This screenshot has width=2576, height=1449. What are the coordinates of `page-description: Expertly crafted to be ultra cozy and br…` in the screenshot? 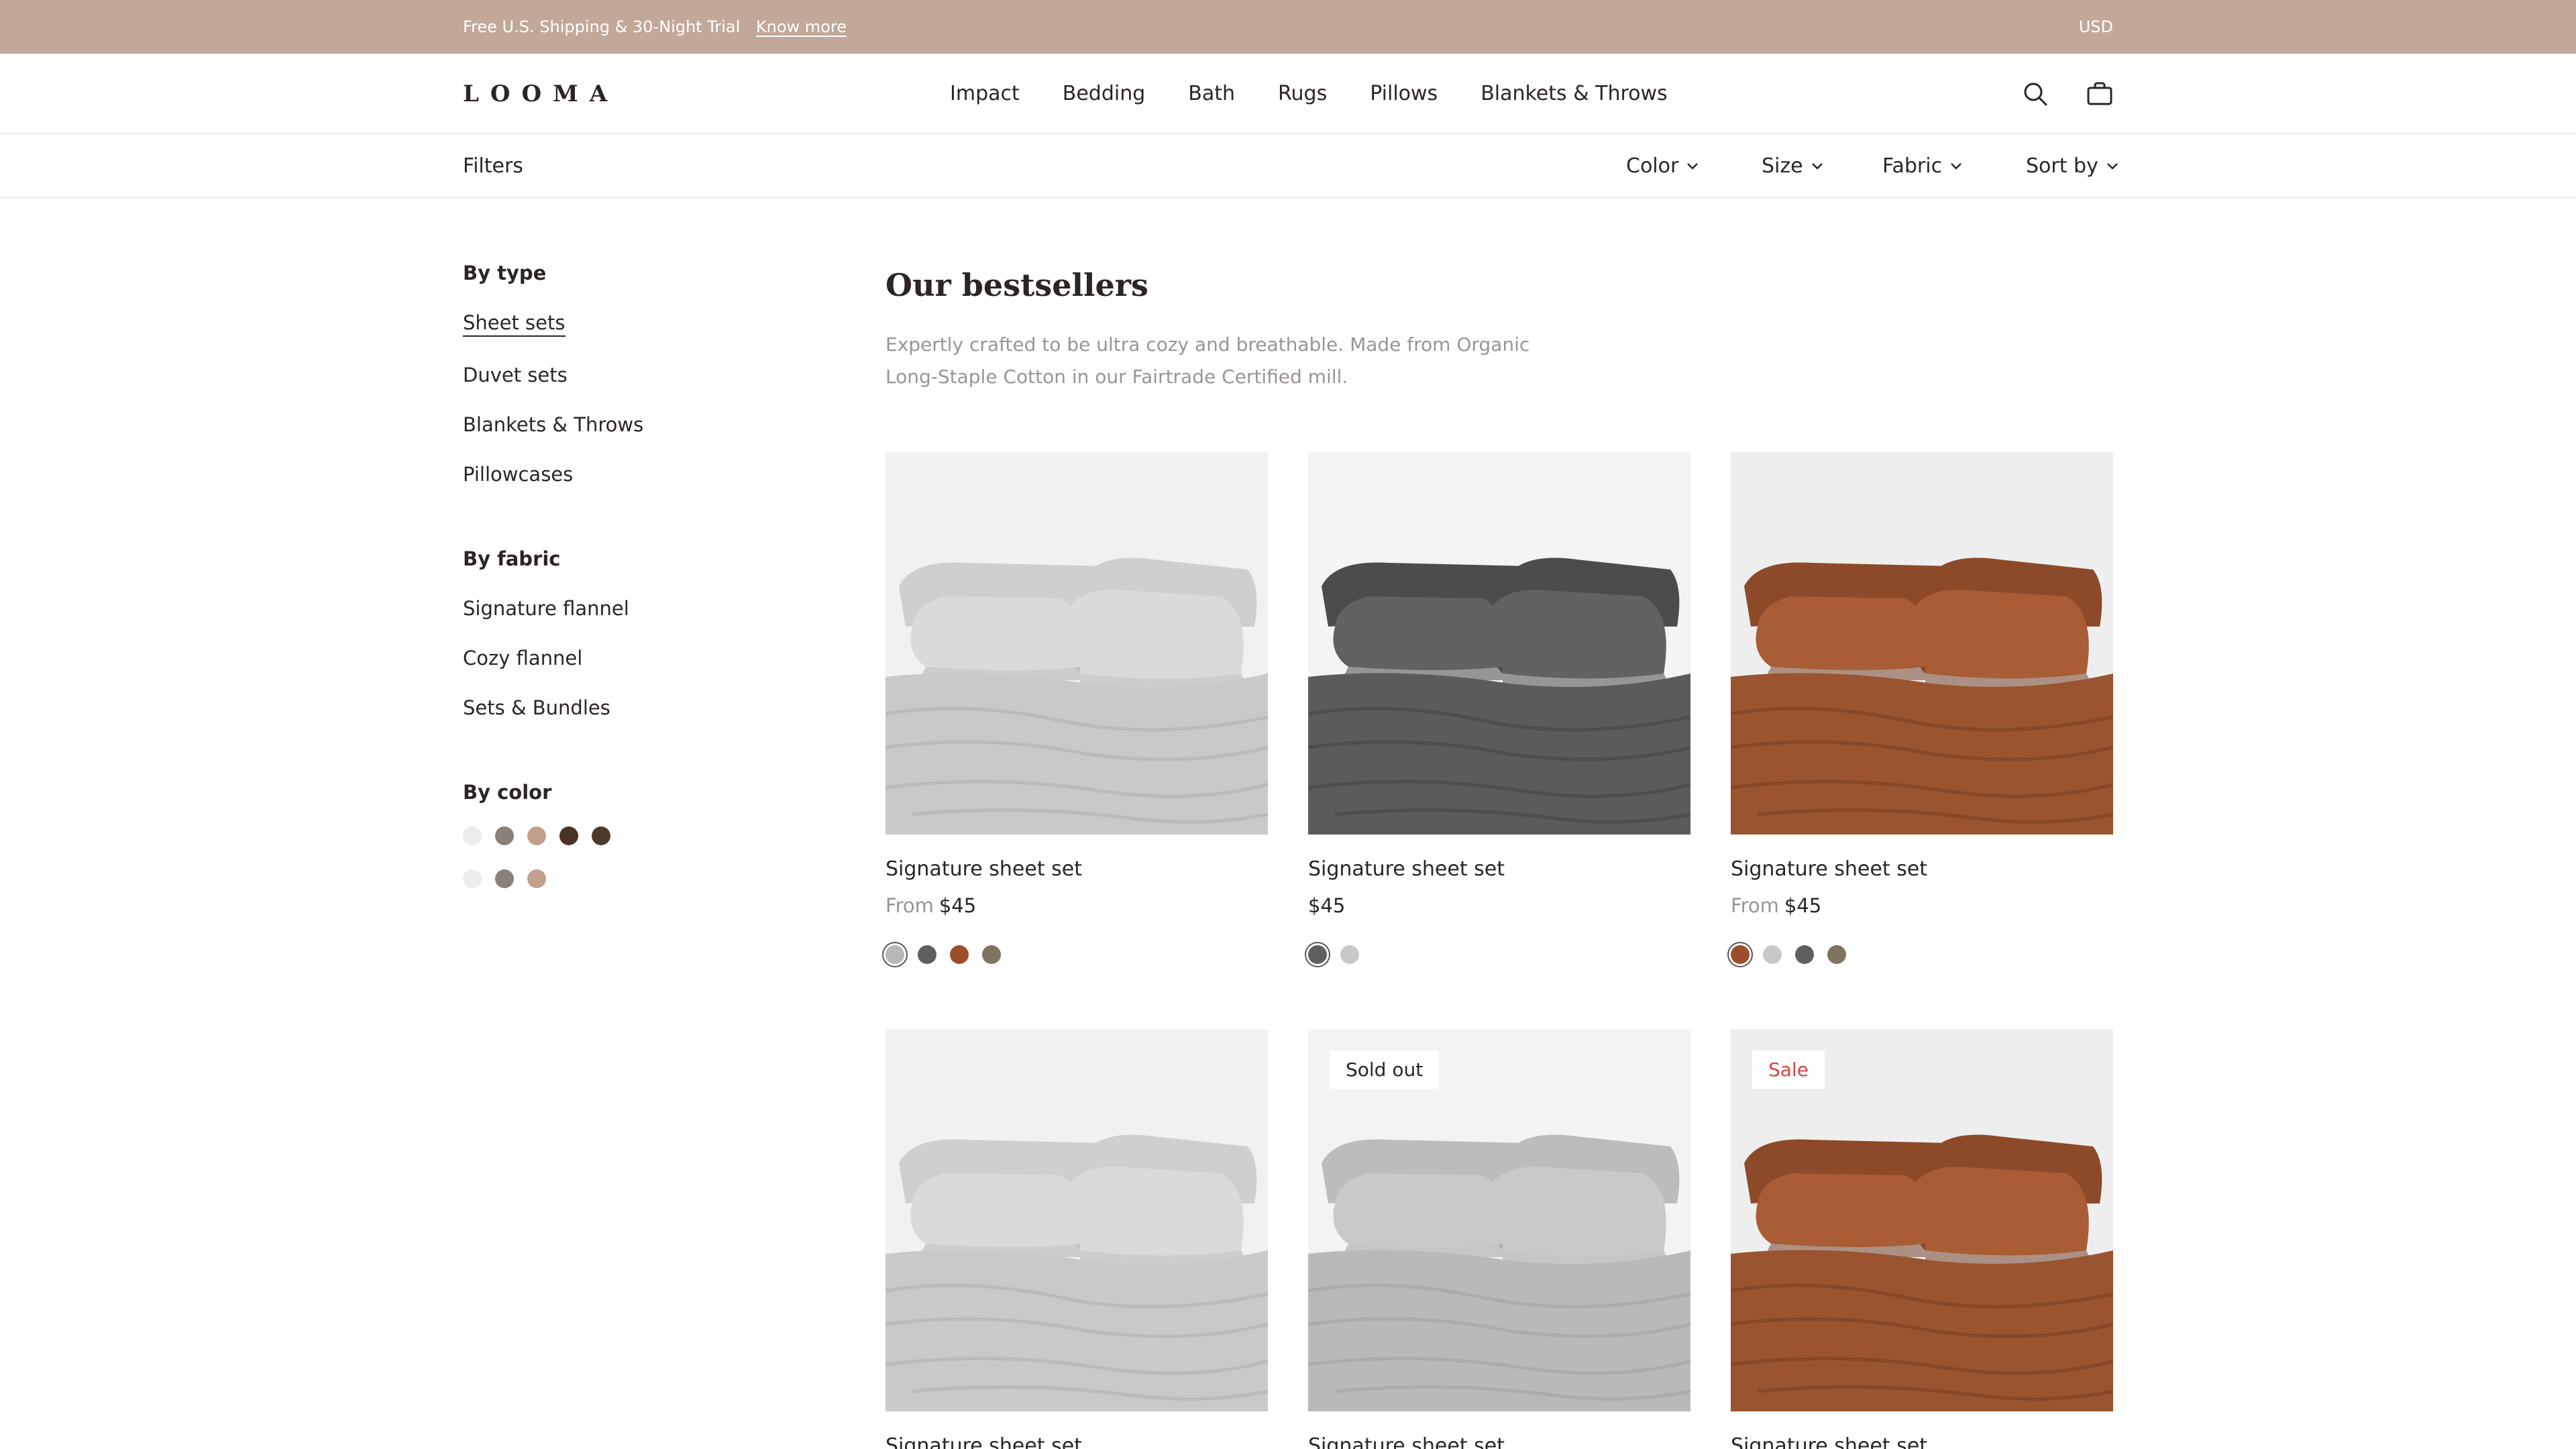 It's located at (1217, 361).